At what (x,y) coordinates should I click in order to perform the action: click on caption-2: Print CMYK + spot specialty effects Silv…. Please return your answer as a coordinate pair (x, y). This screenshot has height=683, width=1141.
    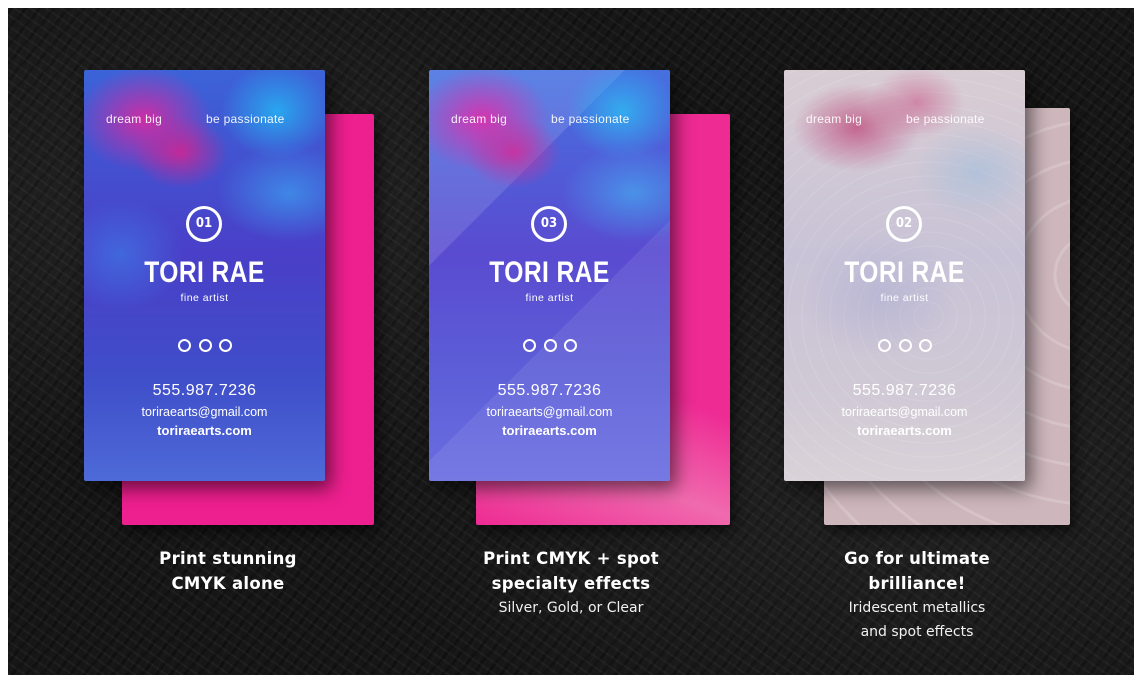
    Looking at the image, I should click on (571, 583).